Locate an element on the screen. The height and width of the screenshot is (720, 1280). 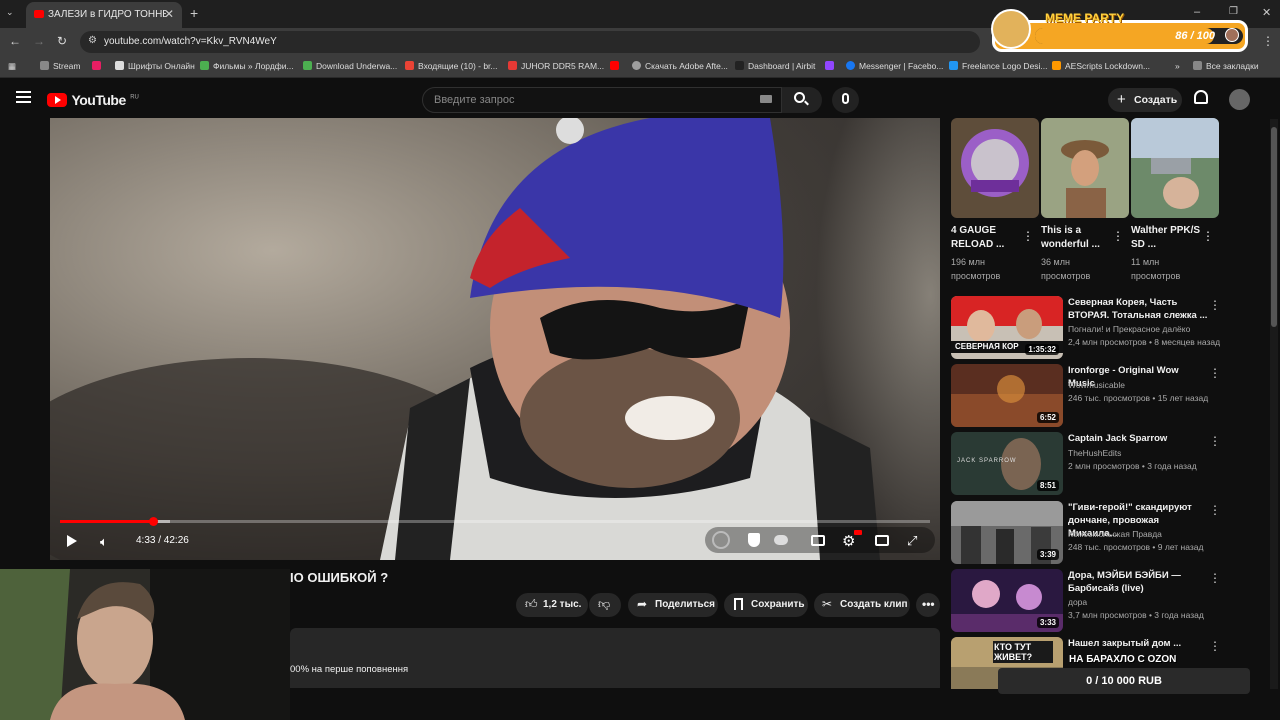
bookmarks-overflow-icon: » is located at coordinates (1177, 66).